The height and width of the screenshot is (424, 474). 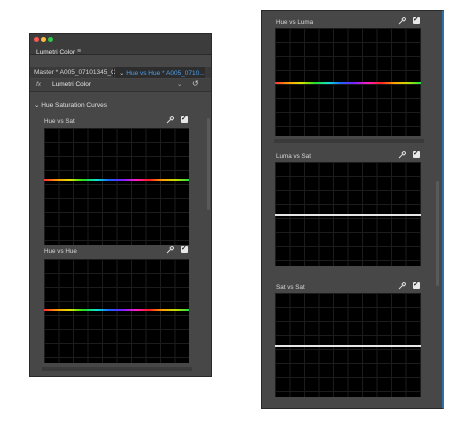 What do you see at coordinates (50, 39) in the screenshot?
I see `maximize-window-button` at bounding box center [50, 39].